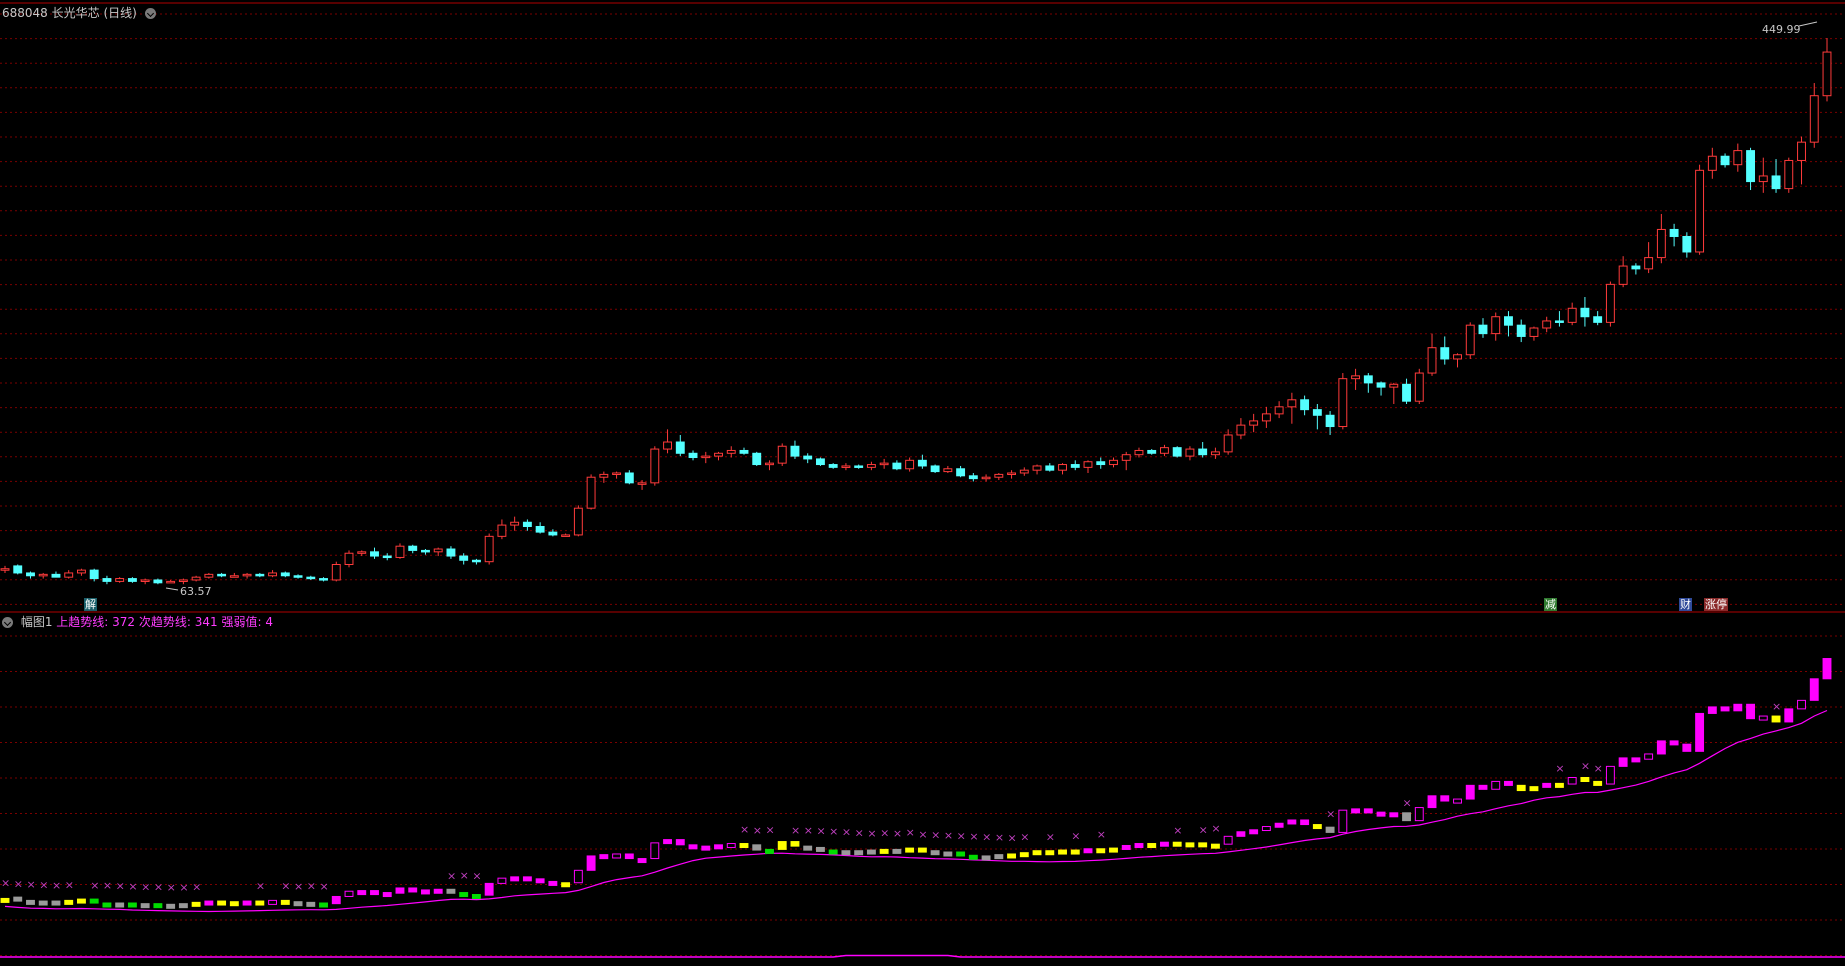  Describe the element at coordinates (1550, 604) in the screenshot. I see `event-tag-reduce: 减` at that location.